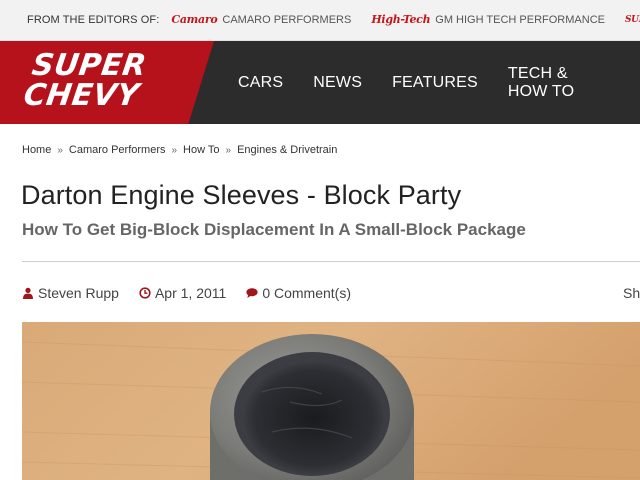  I want to click on sister-site-gm-high-tech: High-Tech GM HIGH TECH PERFORMANCE, so click(488, 20).